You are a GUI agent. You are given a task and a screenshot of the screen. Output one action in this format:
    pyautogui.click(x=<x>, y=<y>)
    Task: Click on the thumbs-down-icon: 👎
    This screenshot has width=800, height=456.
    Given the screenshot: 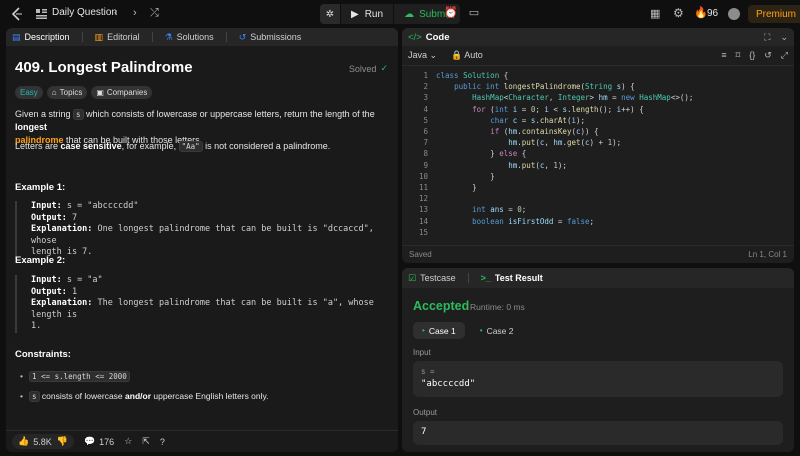 What is the action you would take?
    pyautogui.click(x=62, y=441)
    